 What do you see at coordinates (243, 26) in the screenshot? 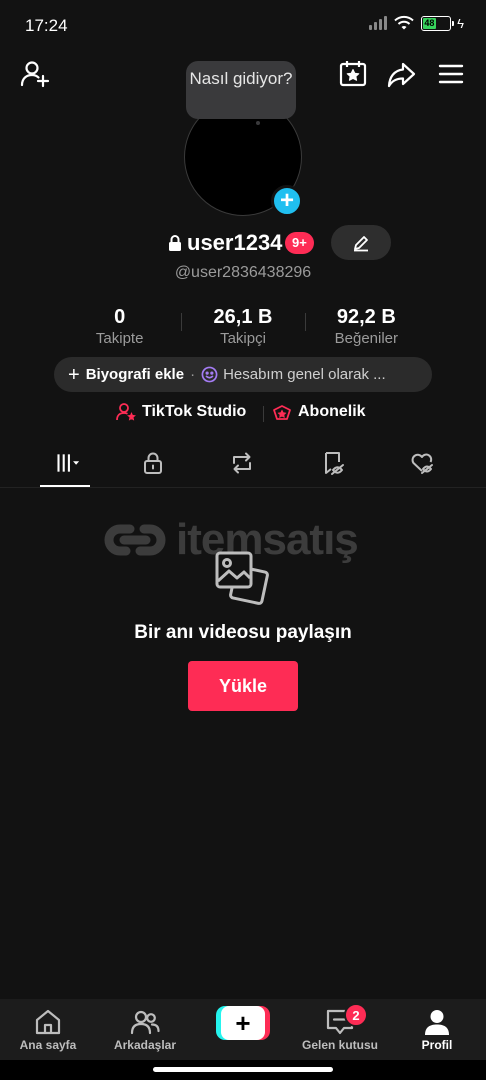
I see `status-bar: 17:24 48 ϟ` at bounding box center [243, 26].